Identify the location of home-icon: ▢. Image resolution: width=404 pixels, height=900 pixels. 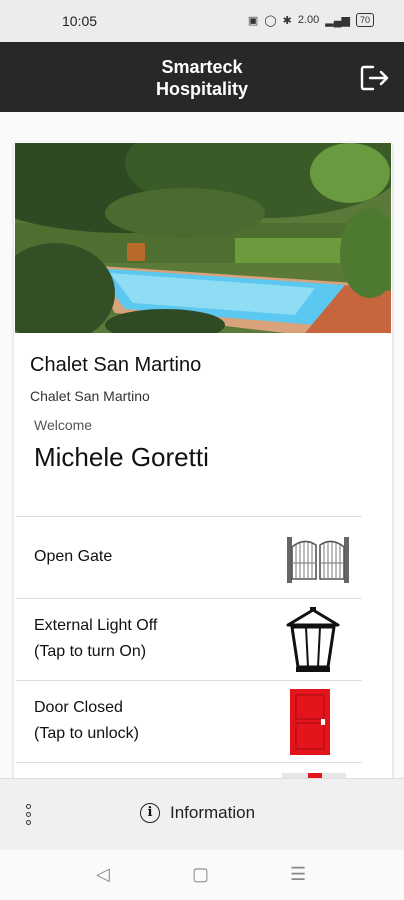
(200, 874).